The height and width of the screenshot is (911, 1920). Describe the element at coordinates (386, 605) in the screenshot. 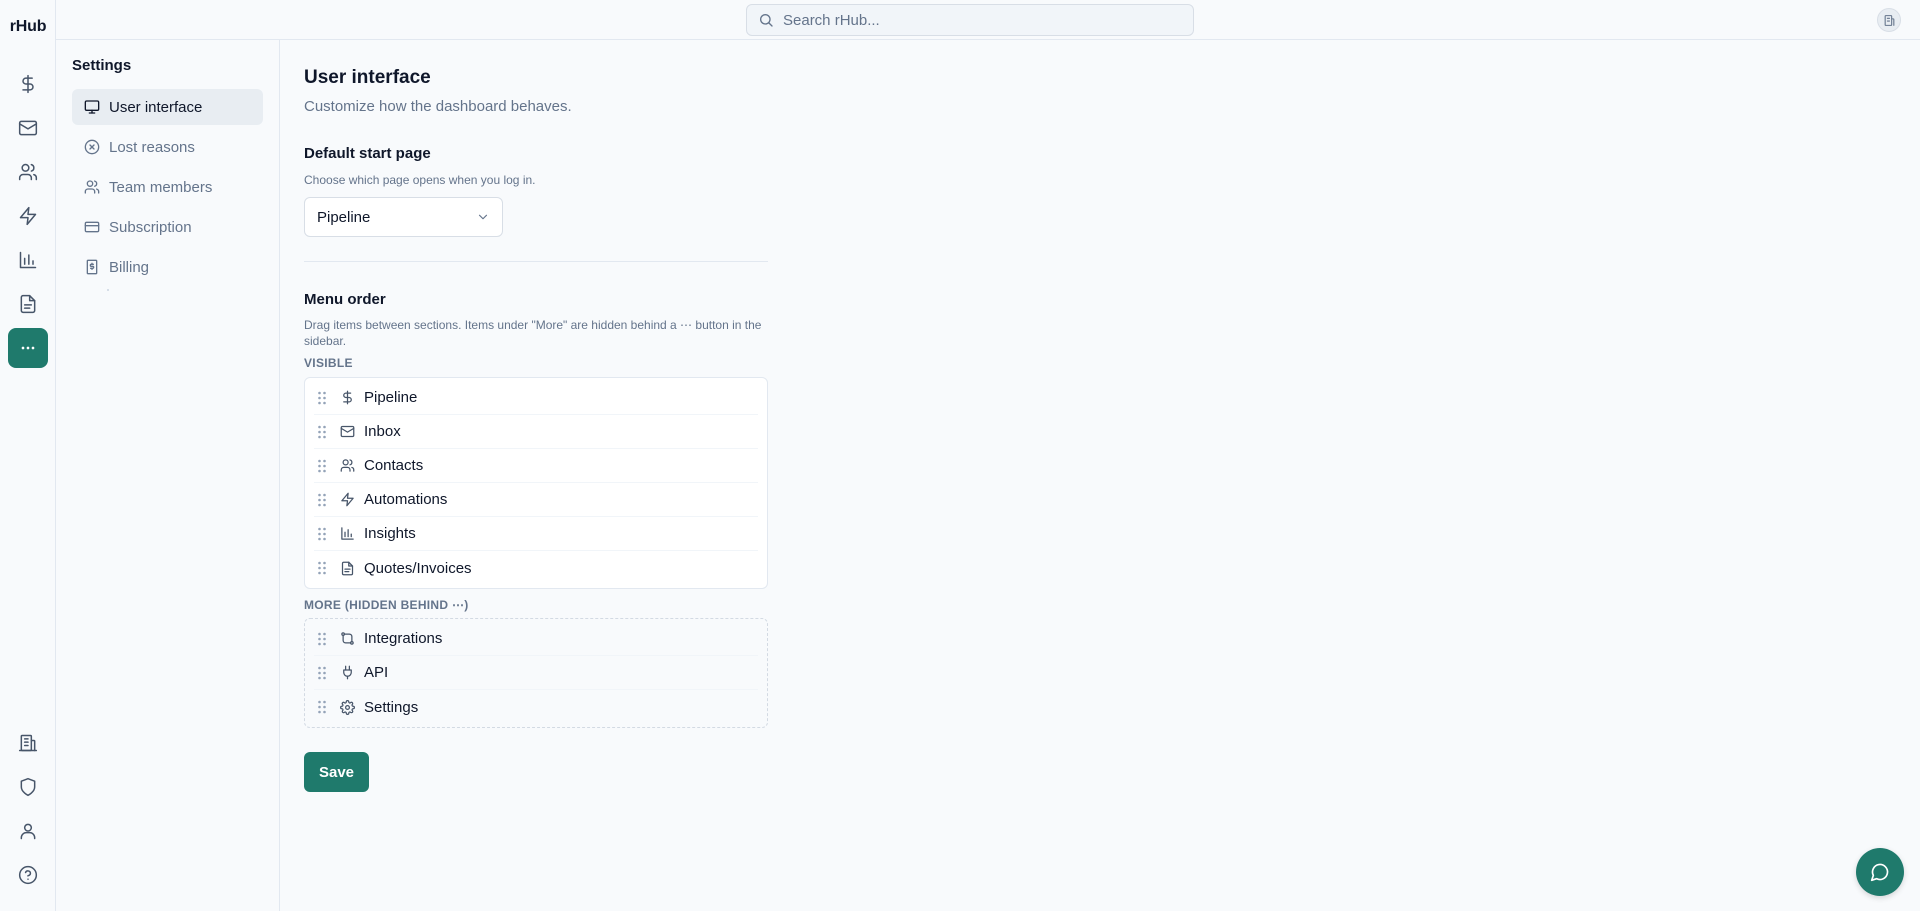

I see `more-section-label: MORE (HIDDEN BEHIND ⋯)` at that location.